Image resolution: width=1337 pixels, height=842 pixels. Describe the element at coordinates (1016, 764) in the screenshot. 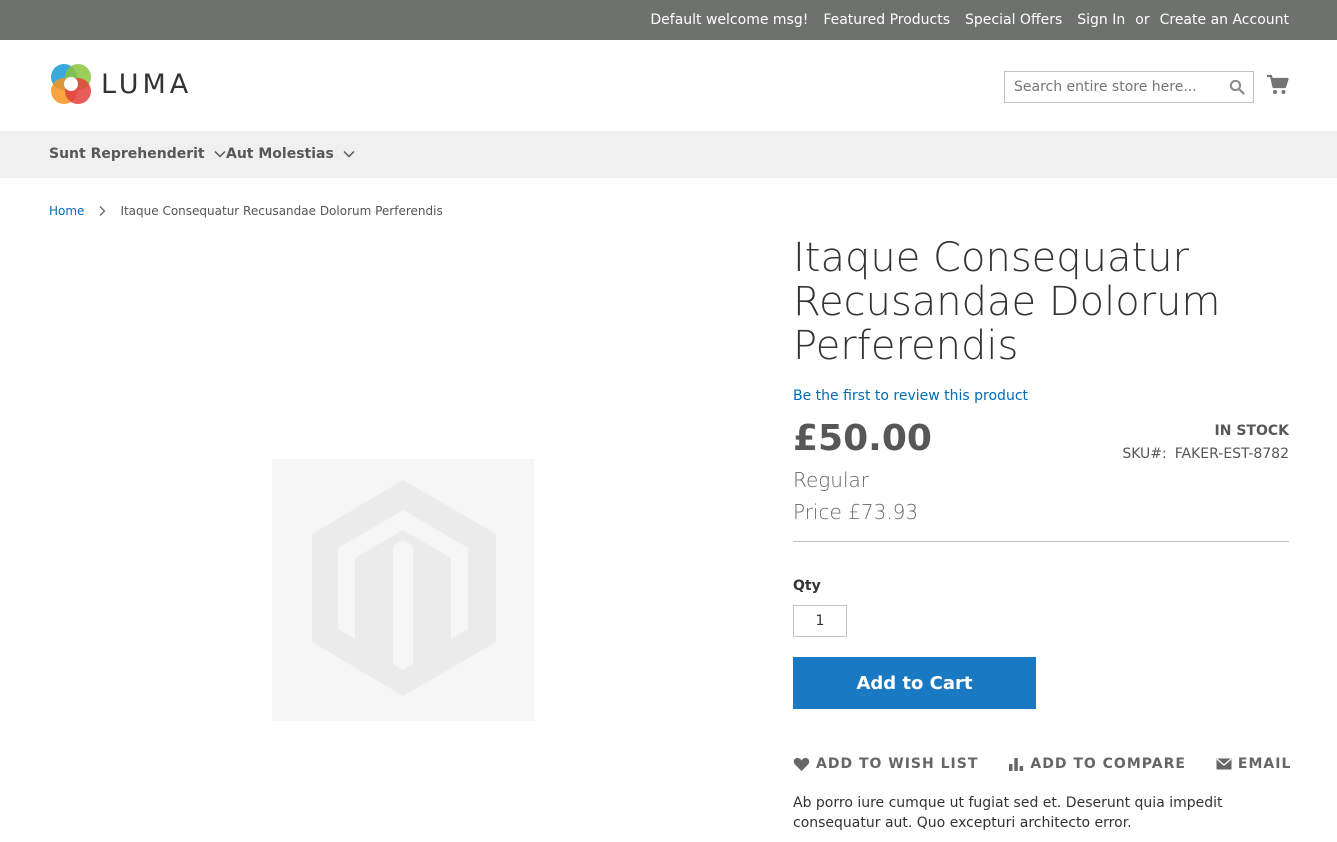

I see `bar-chart-icon` at that location.